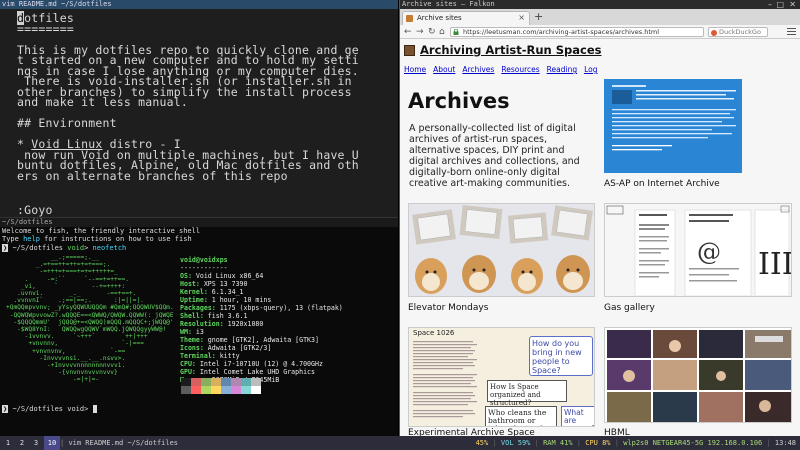 Image resolution: width=800 pixels, height=450 pixels. What do you see at coordinates (226, 300) in the screenshot?
I see `neofetch-info-line: Uptime: 1 hour, 10 mins` at bounding box center [226, 300].